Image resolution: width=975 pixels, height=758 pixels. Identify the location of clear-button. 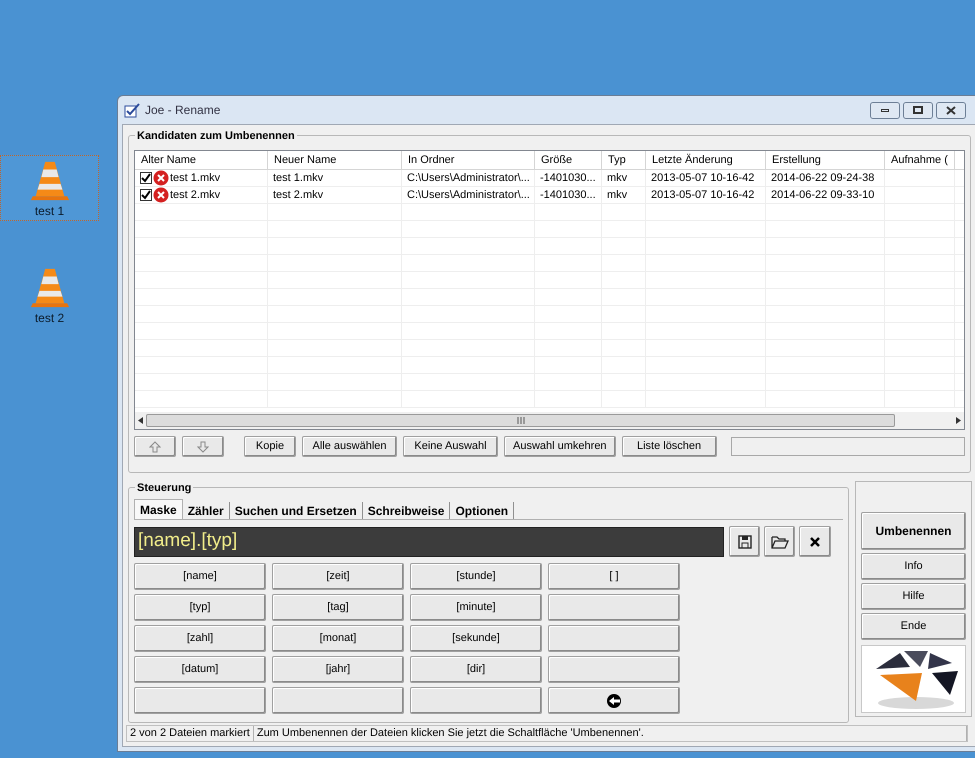
(815, 541).